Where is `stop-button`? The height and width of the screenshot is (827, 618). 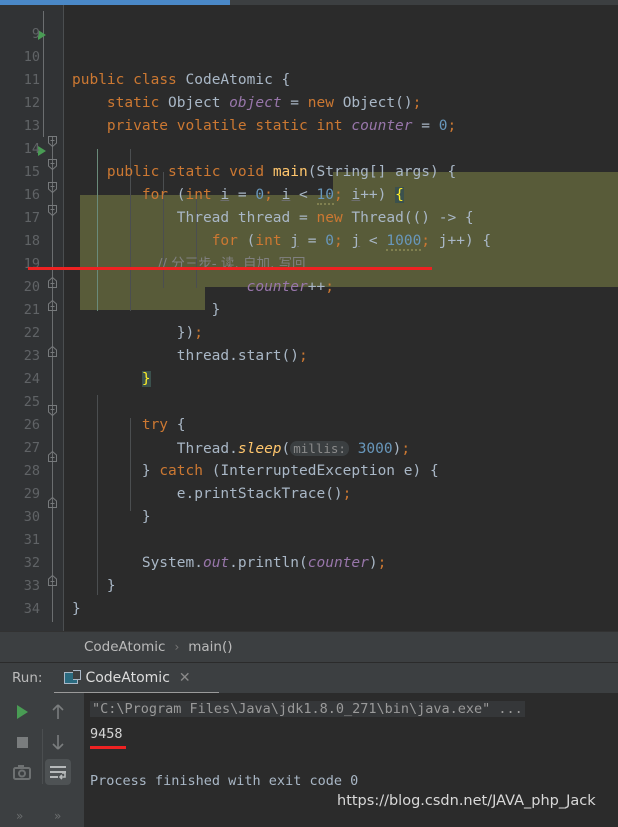 stop-button is located at coordinates (22, 742).